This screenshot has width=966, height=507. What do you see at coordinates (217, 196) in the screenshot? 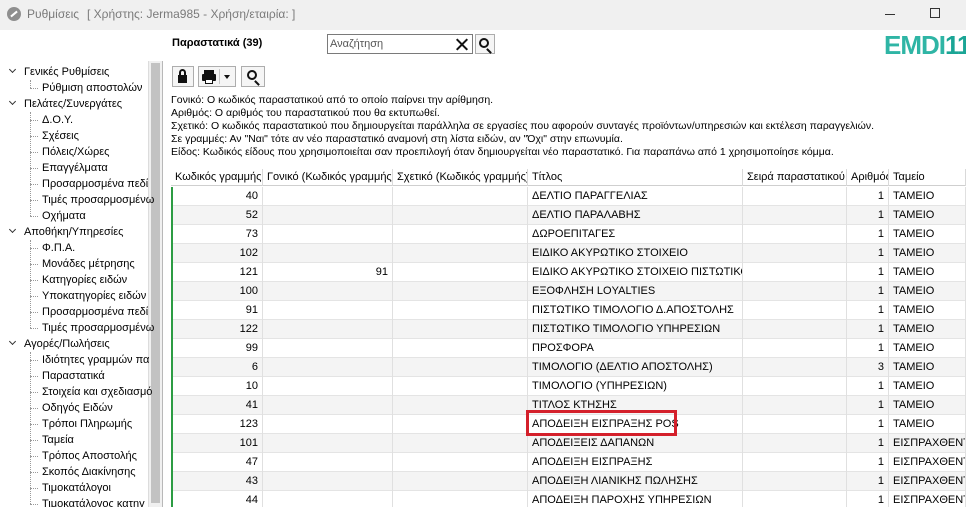
I see `table-cell-code: 40` at bounding box center [217, 196].